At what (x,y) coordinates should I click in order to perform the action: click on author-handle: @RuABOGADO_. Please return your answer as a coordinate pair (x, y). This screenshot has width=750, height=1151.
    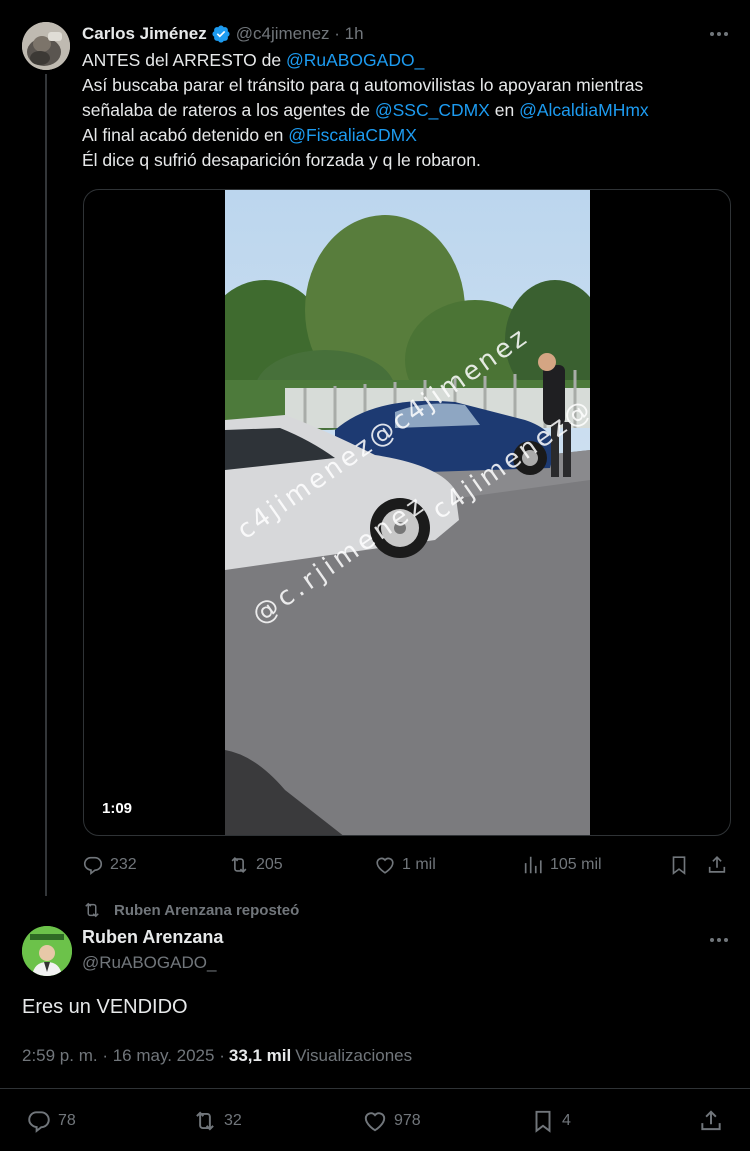
    Looking at the image, I should click on (149, 963).